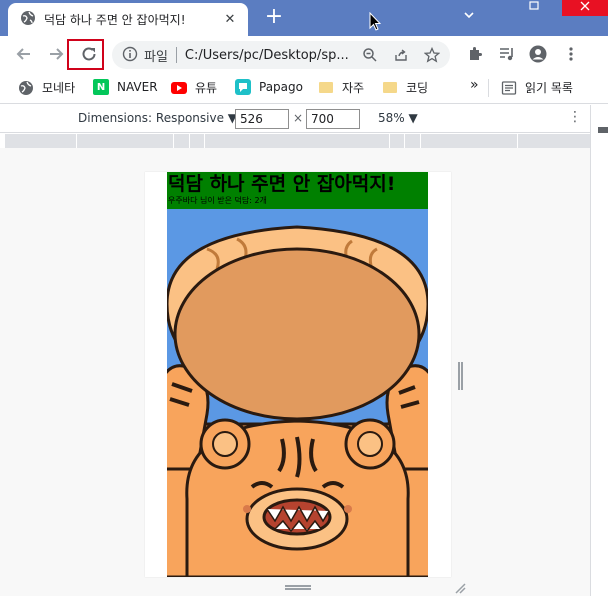  What do you see at coordinates (417, 88) in the screenshot?
I see `bookmark-label: 코딩` at bounding box center [417, 88].